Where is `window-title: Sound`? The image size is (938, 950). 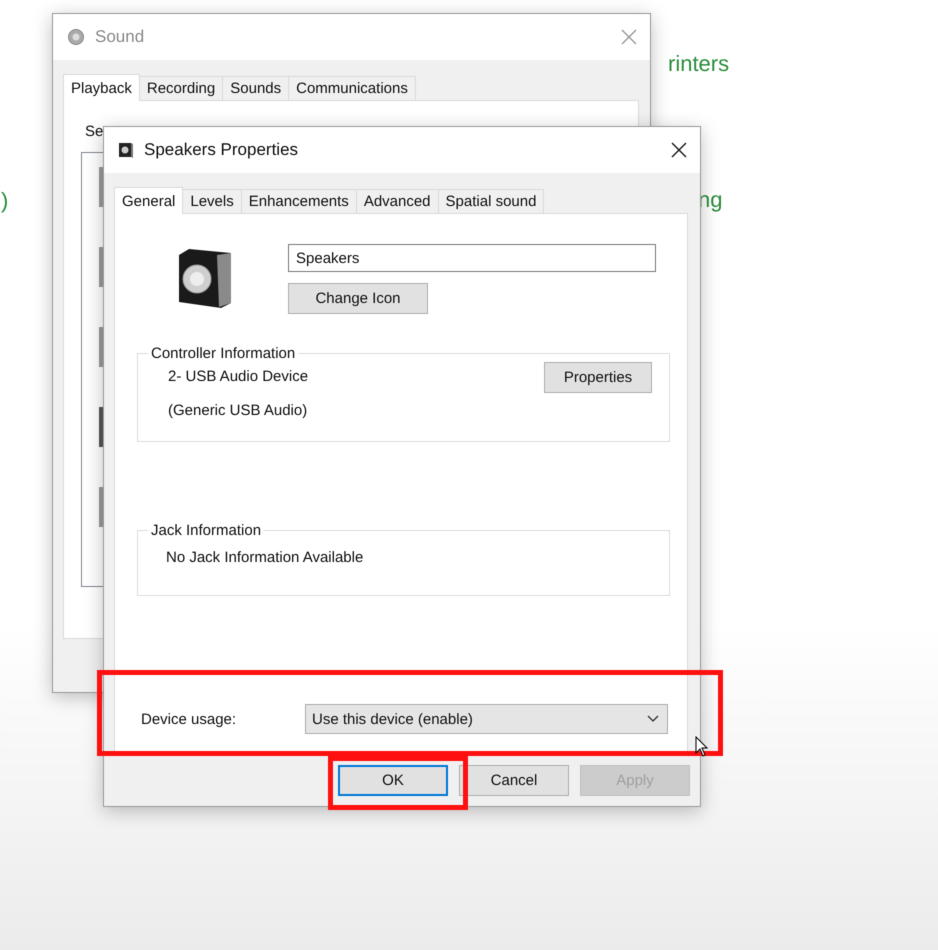 window-title: Sound is located at coordinates (120, 37).